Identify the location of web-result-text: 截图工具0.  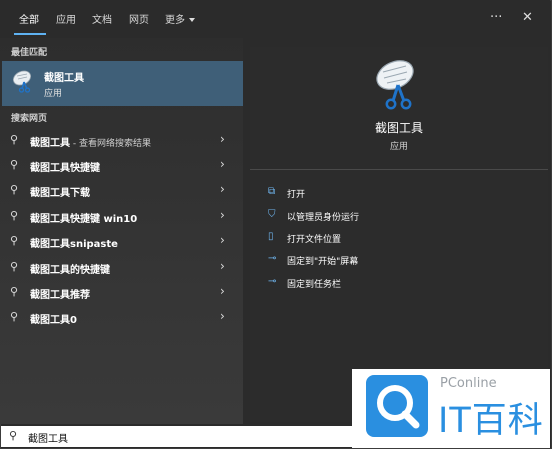
(53, 318).